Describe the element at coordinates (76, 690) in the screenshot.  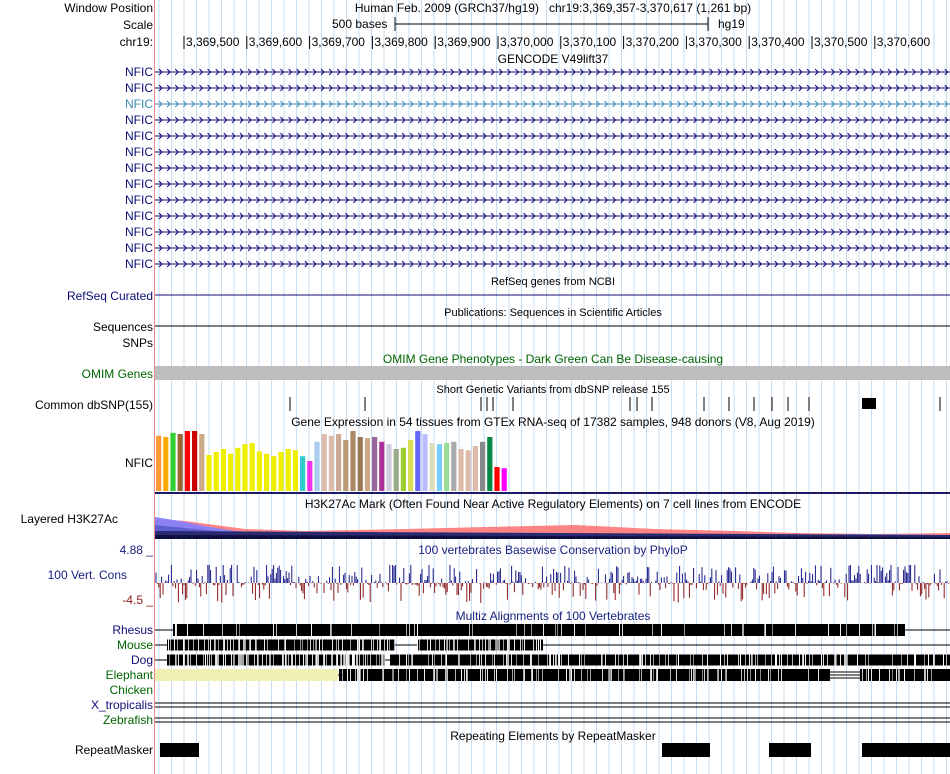
I see `multiz-species-label: Chicken` at that location.